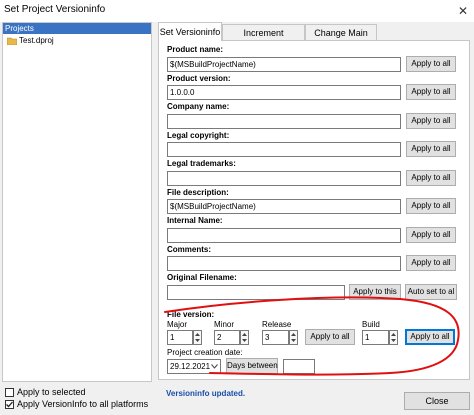 This screenshot has height=415, width=474. I want to click on close-button: Close, so click(437, 401).